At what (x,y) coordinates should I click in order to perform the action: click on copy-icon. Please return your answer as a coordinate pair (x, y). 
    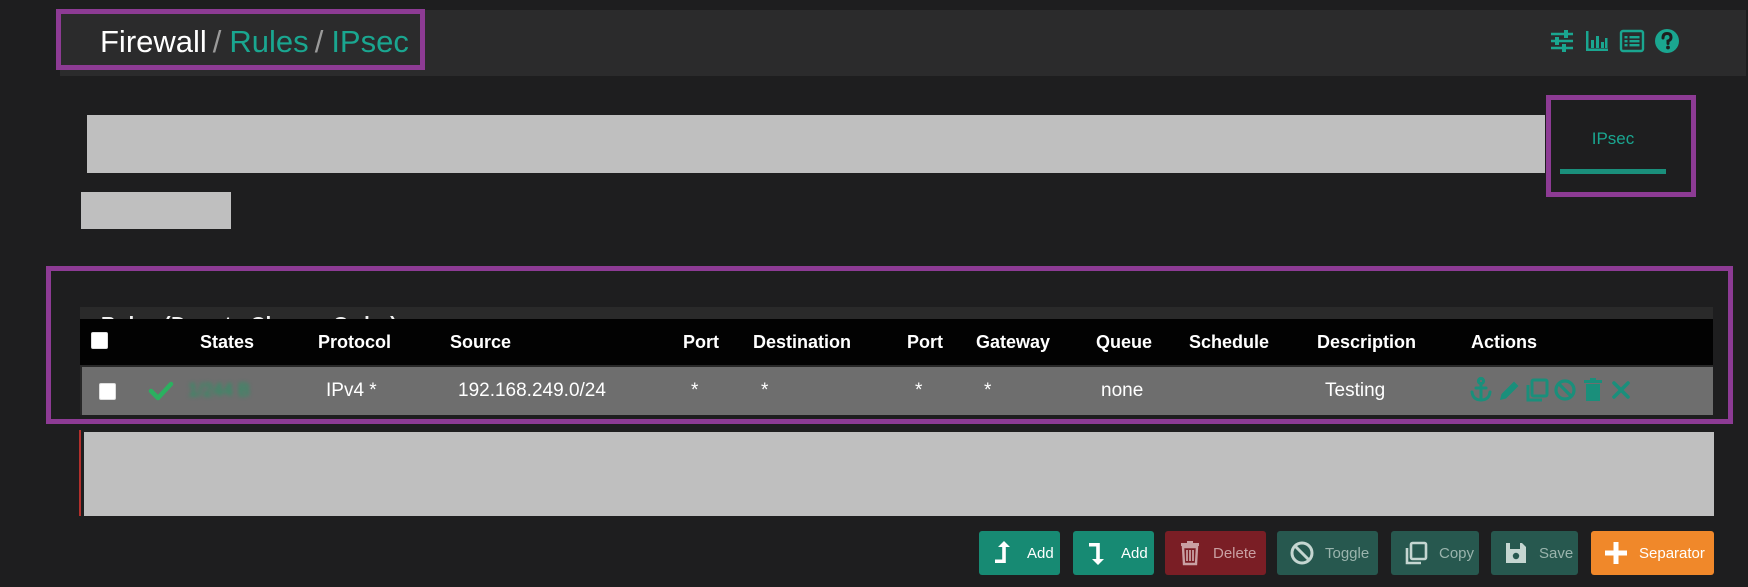
    Looking at the image, I should click on (1416, 553).